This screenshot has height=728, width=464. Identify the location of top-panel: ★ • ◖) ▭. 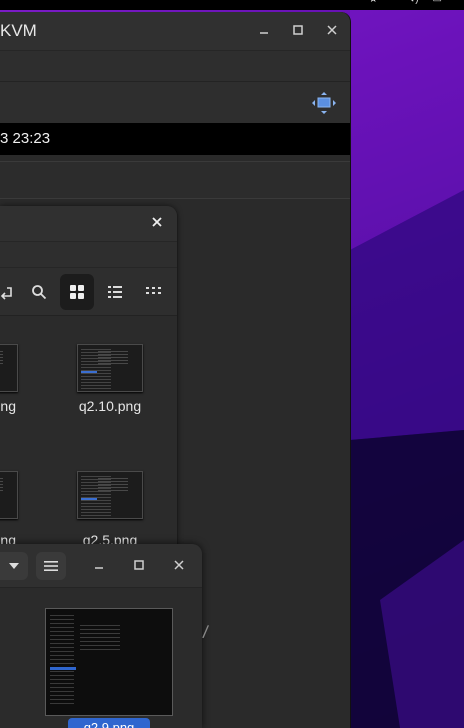
(232, 5).